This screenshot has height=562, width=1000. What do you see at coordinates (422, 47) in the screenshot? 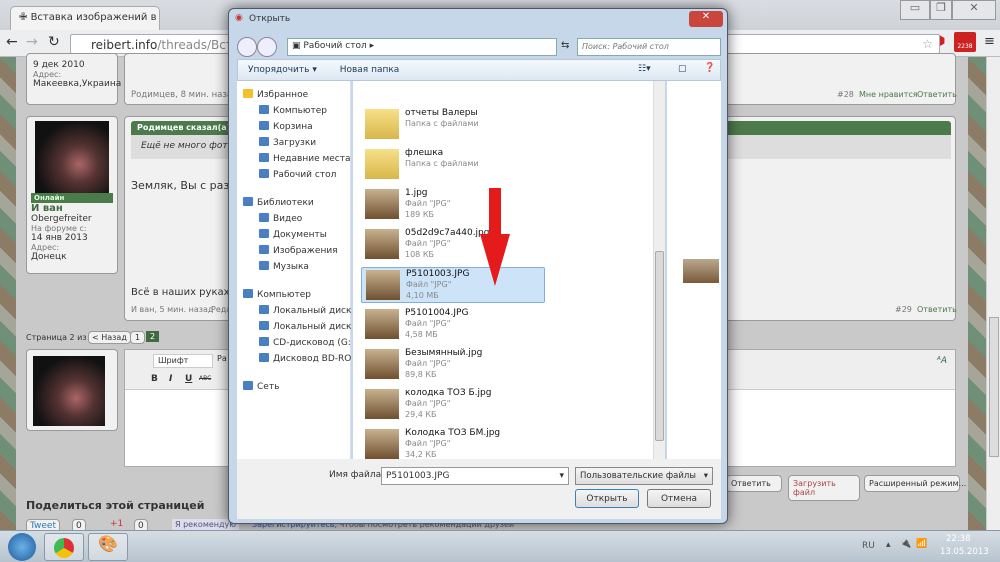
I see `path-bar: ▣ Рабочий стол ▸` at bounding box center [422, 47].